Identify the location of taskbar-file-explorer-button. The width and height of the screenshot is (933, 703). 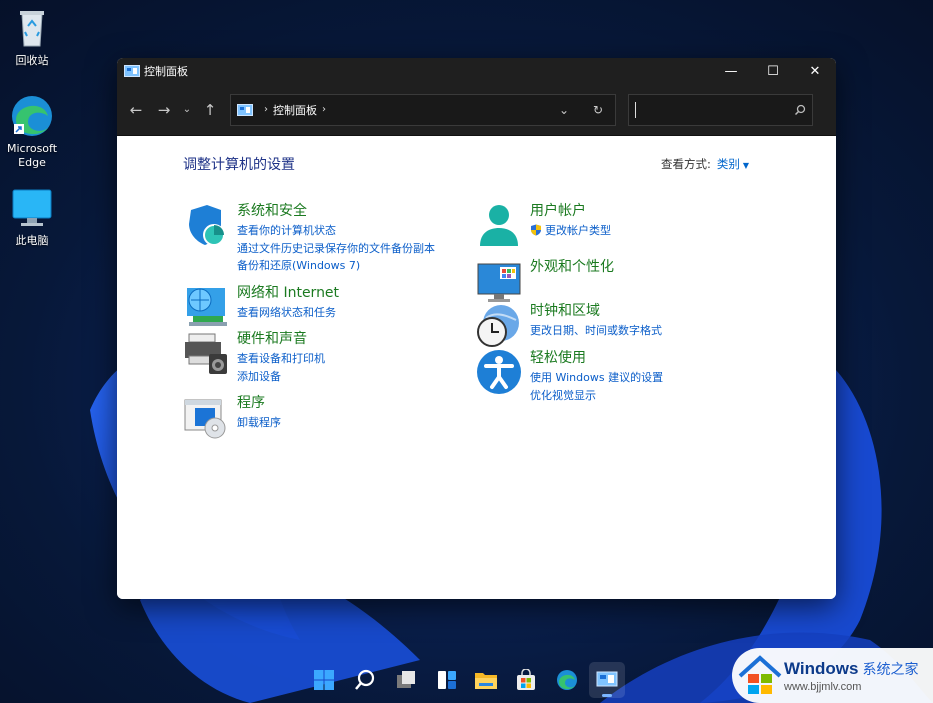
(486, 680).